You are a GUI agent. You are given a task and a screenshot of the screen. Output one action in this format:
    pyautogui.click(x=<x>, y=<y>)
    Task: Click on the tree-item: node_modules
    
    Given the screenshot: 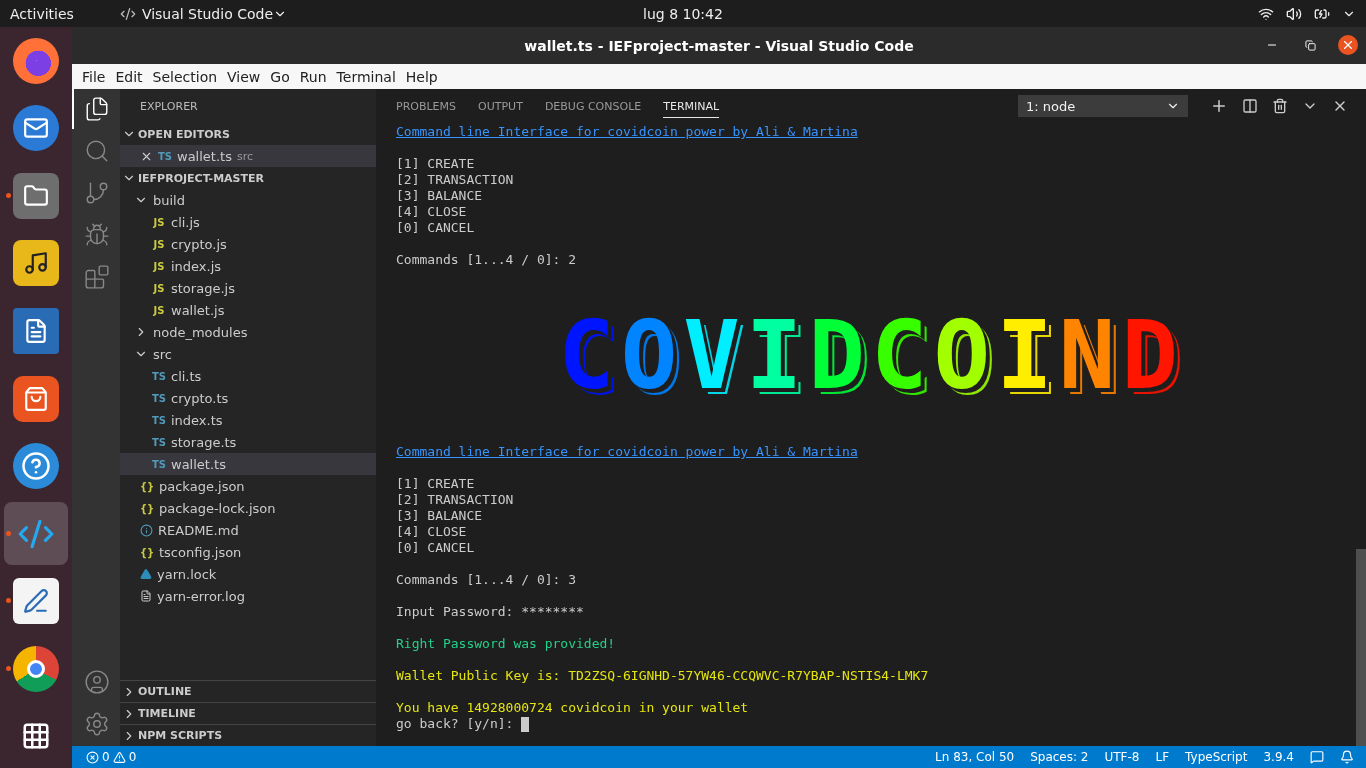 What is the action you would take?
    pyautogui.click(x=248, y=332)
    